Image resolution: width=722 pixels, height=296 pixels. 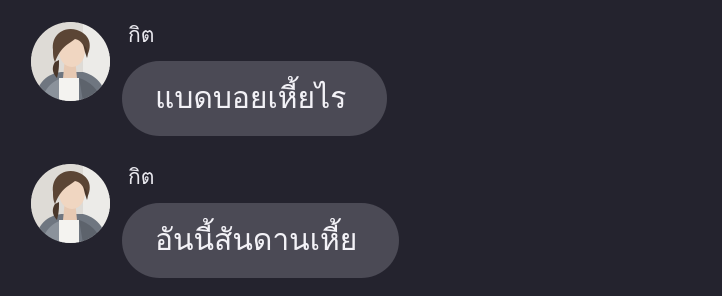 I want to click on message-bubble: แบดบอยเหี้ยไร, so click(x=254, y=98).